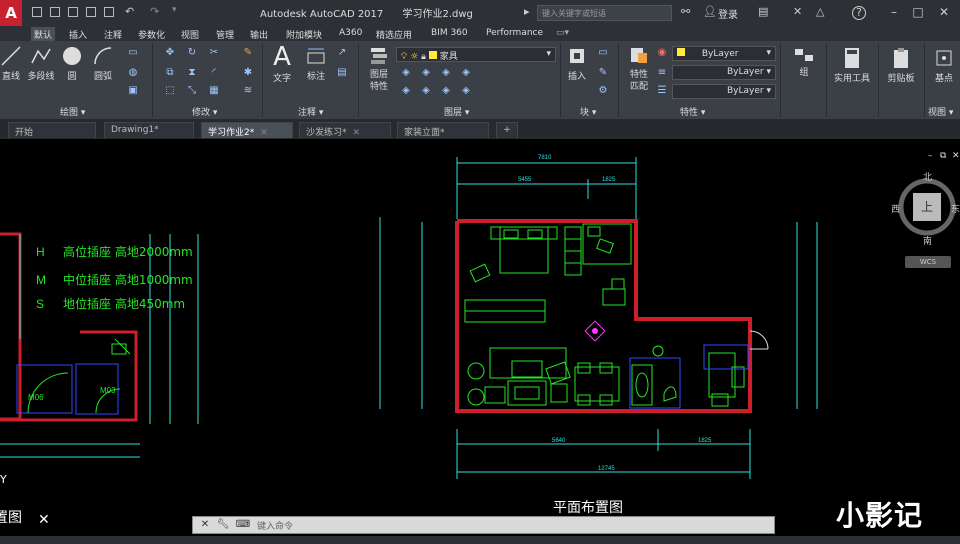  Describe the element at coordinates (91, 12) in the screenshot. I see `save-as-icon` at that location.